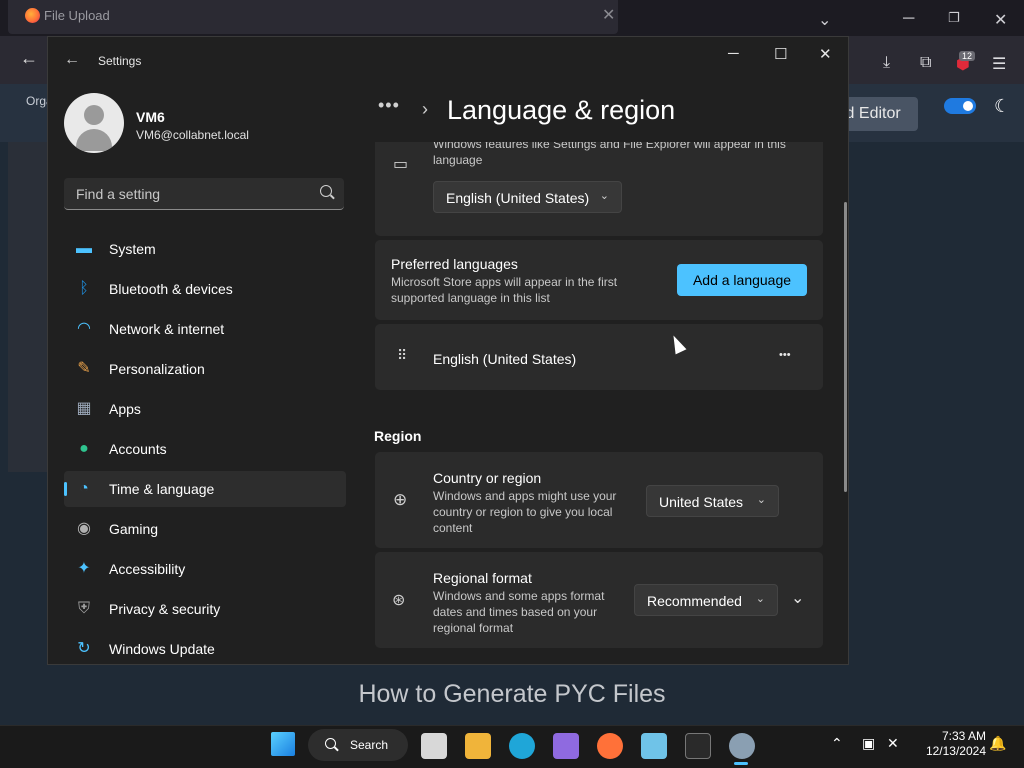 The image size is (1024, 768). Describe the element at coordinates (118, 194) in the screenshot. I see `search-placeholder: Find a setting` at that location.